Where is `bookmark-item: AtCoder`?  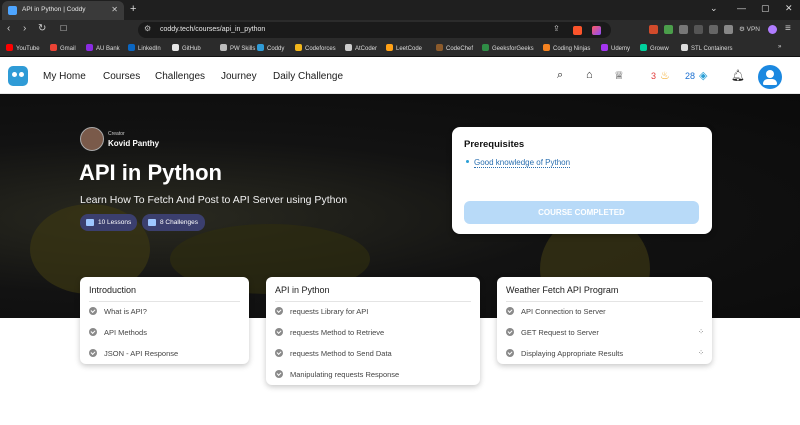 bookmark-item: AtCoder is located at coordinates (361, 48).